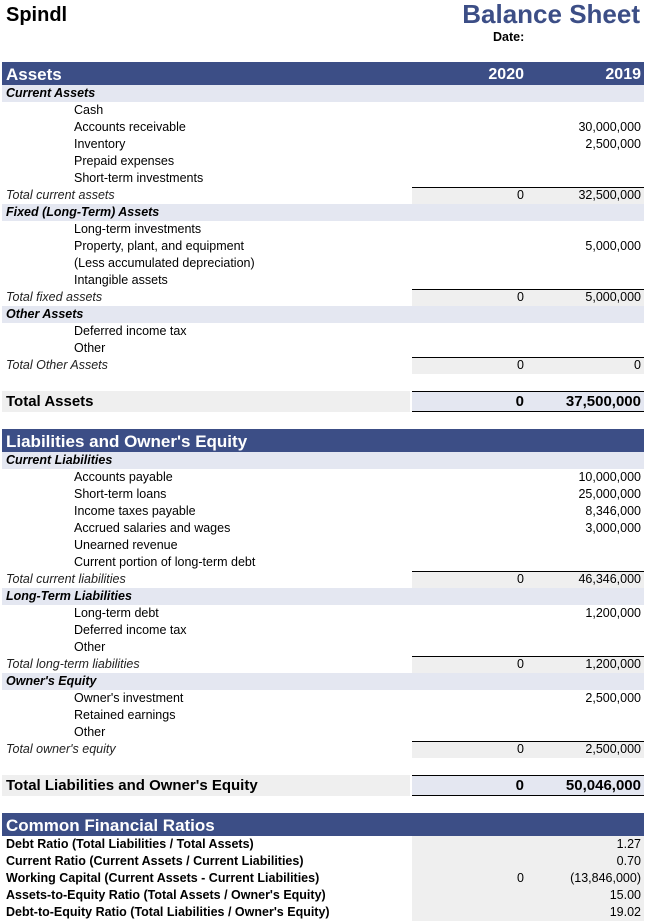  I want to click on line-item-row: Cash, so click(323, 110).